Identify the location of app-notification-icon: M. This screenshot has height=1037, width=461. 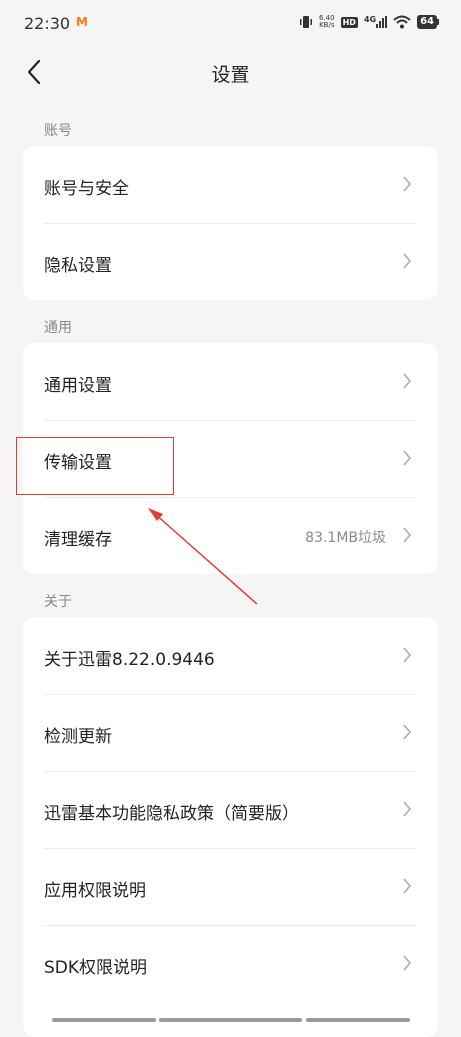
(82, 22).